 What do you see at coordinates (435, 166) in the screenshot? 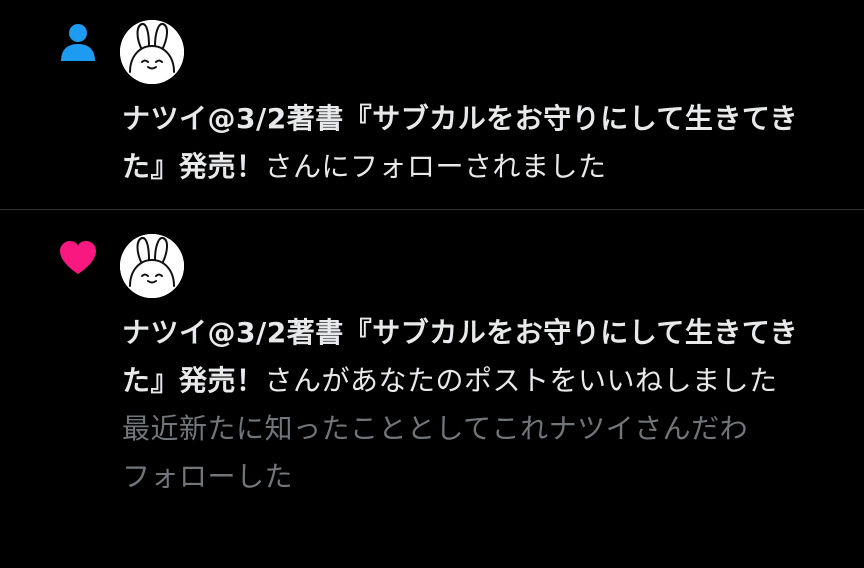
I see `action-text: さんにフォローされました` at bounding box center [435, 166].